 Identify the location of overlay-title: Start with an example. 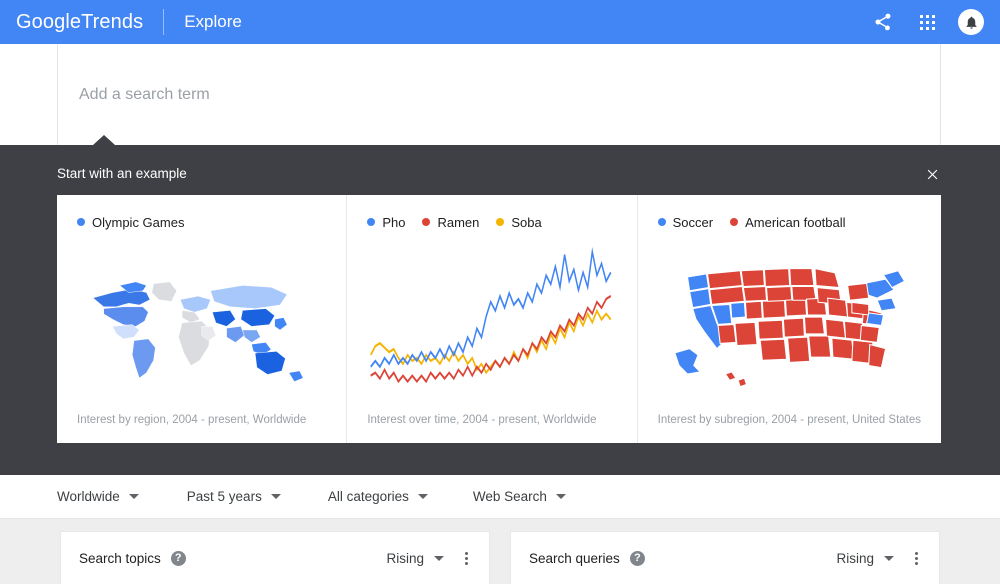
(122, 173).